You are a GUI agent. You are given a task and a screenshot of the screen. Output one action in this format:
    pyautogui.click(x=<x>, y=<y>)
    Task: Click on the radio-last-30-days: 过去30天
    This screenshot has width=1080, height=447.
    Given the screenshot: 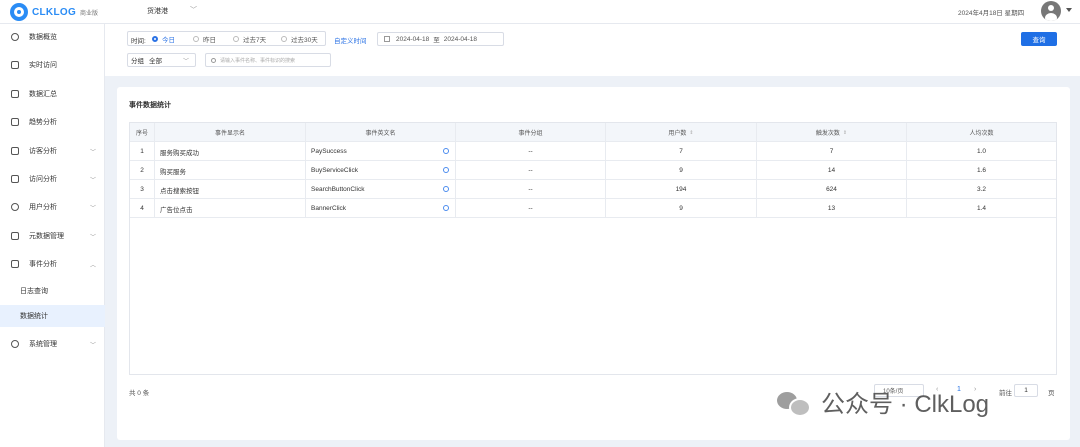 What is the action you would take?
    pyautogui.click(x=299, y=39)
    